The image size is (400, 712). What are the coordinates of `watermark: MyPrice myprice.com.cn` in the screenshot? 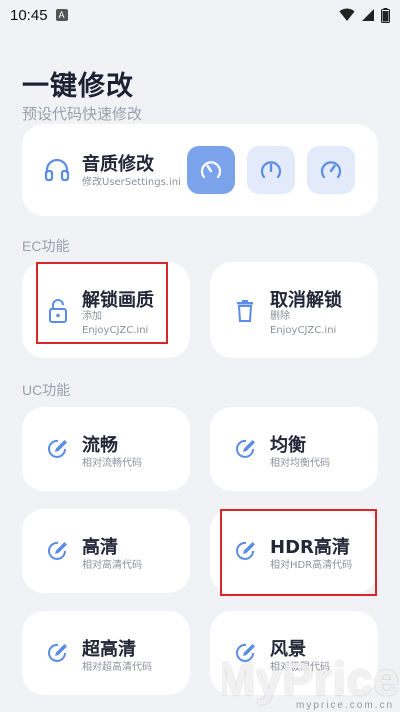 It's located at (311, 682).